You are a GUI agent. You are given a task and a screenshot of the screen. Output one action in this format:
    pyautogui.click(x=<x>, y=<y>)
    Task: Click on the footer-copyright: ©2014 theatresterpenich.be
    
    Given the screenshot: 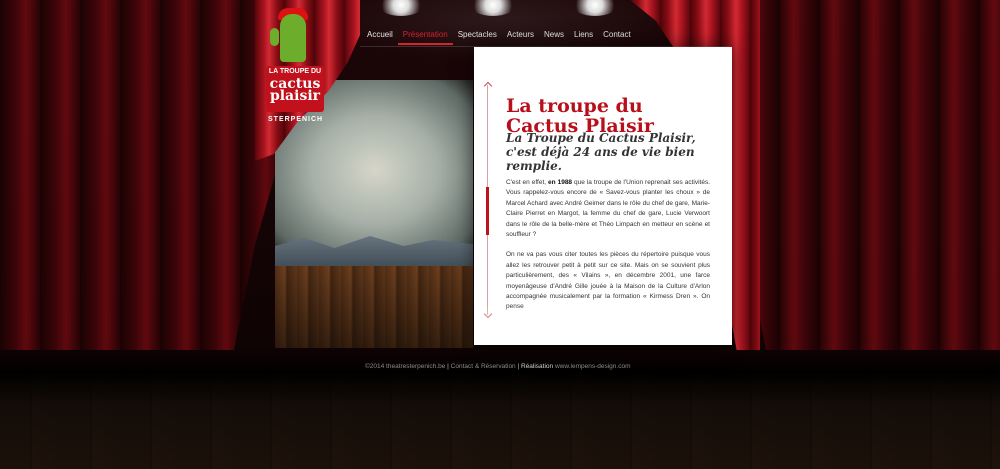 What is the action you would take?
    pyautogui.click(x=405, y=366)
    